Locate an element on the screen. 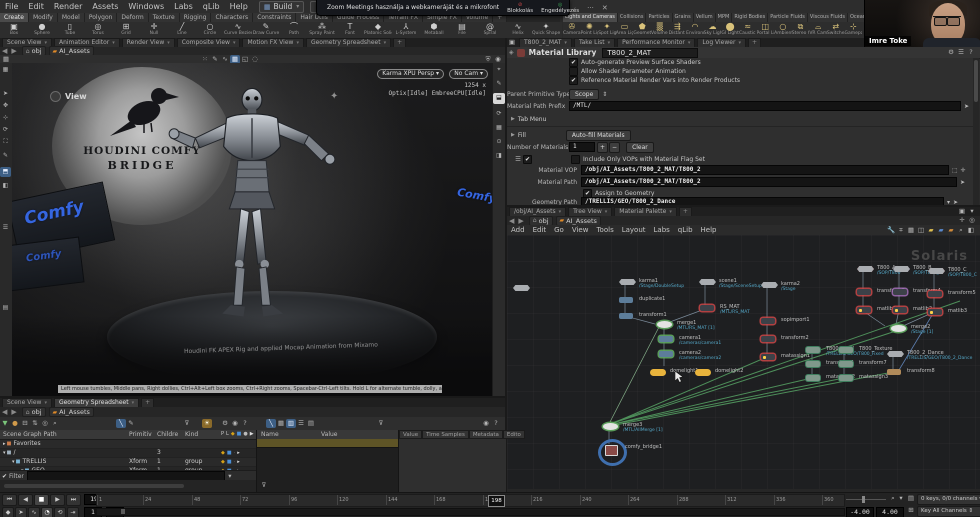  diagonal-icon: ╲ is located at coordinates (271, 423).